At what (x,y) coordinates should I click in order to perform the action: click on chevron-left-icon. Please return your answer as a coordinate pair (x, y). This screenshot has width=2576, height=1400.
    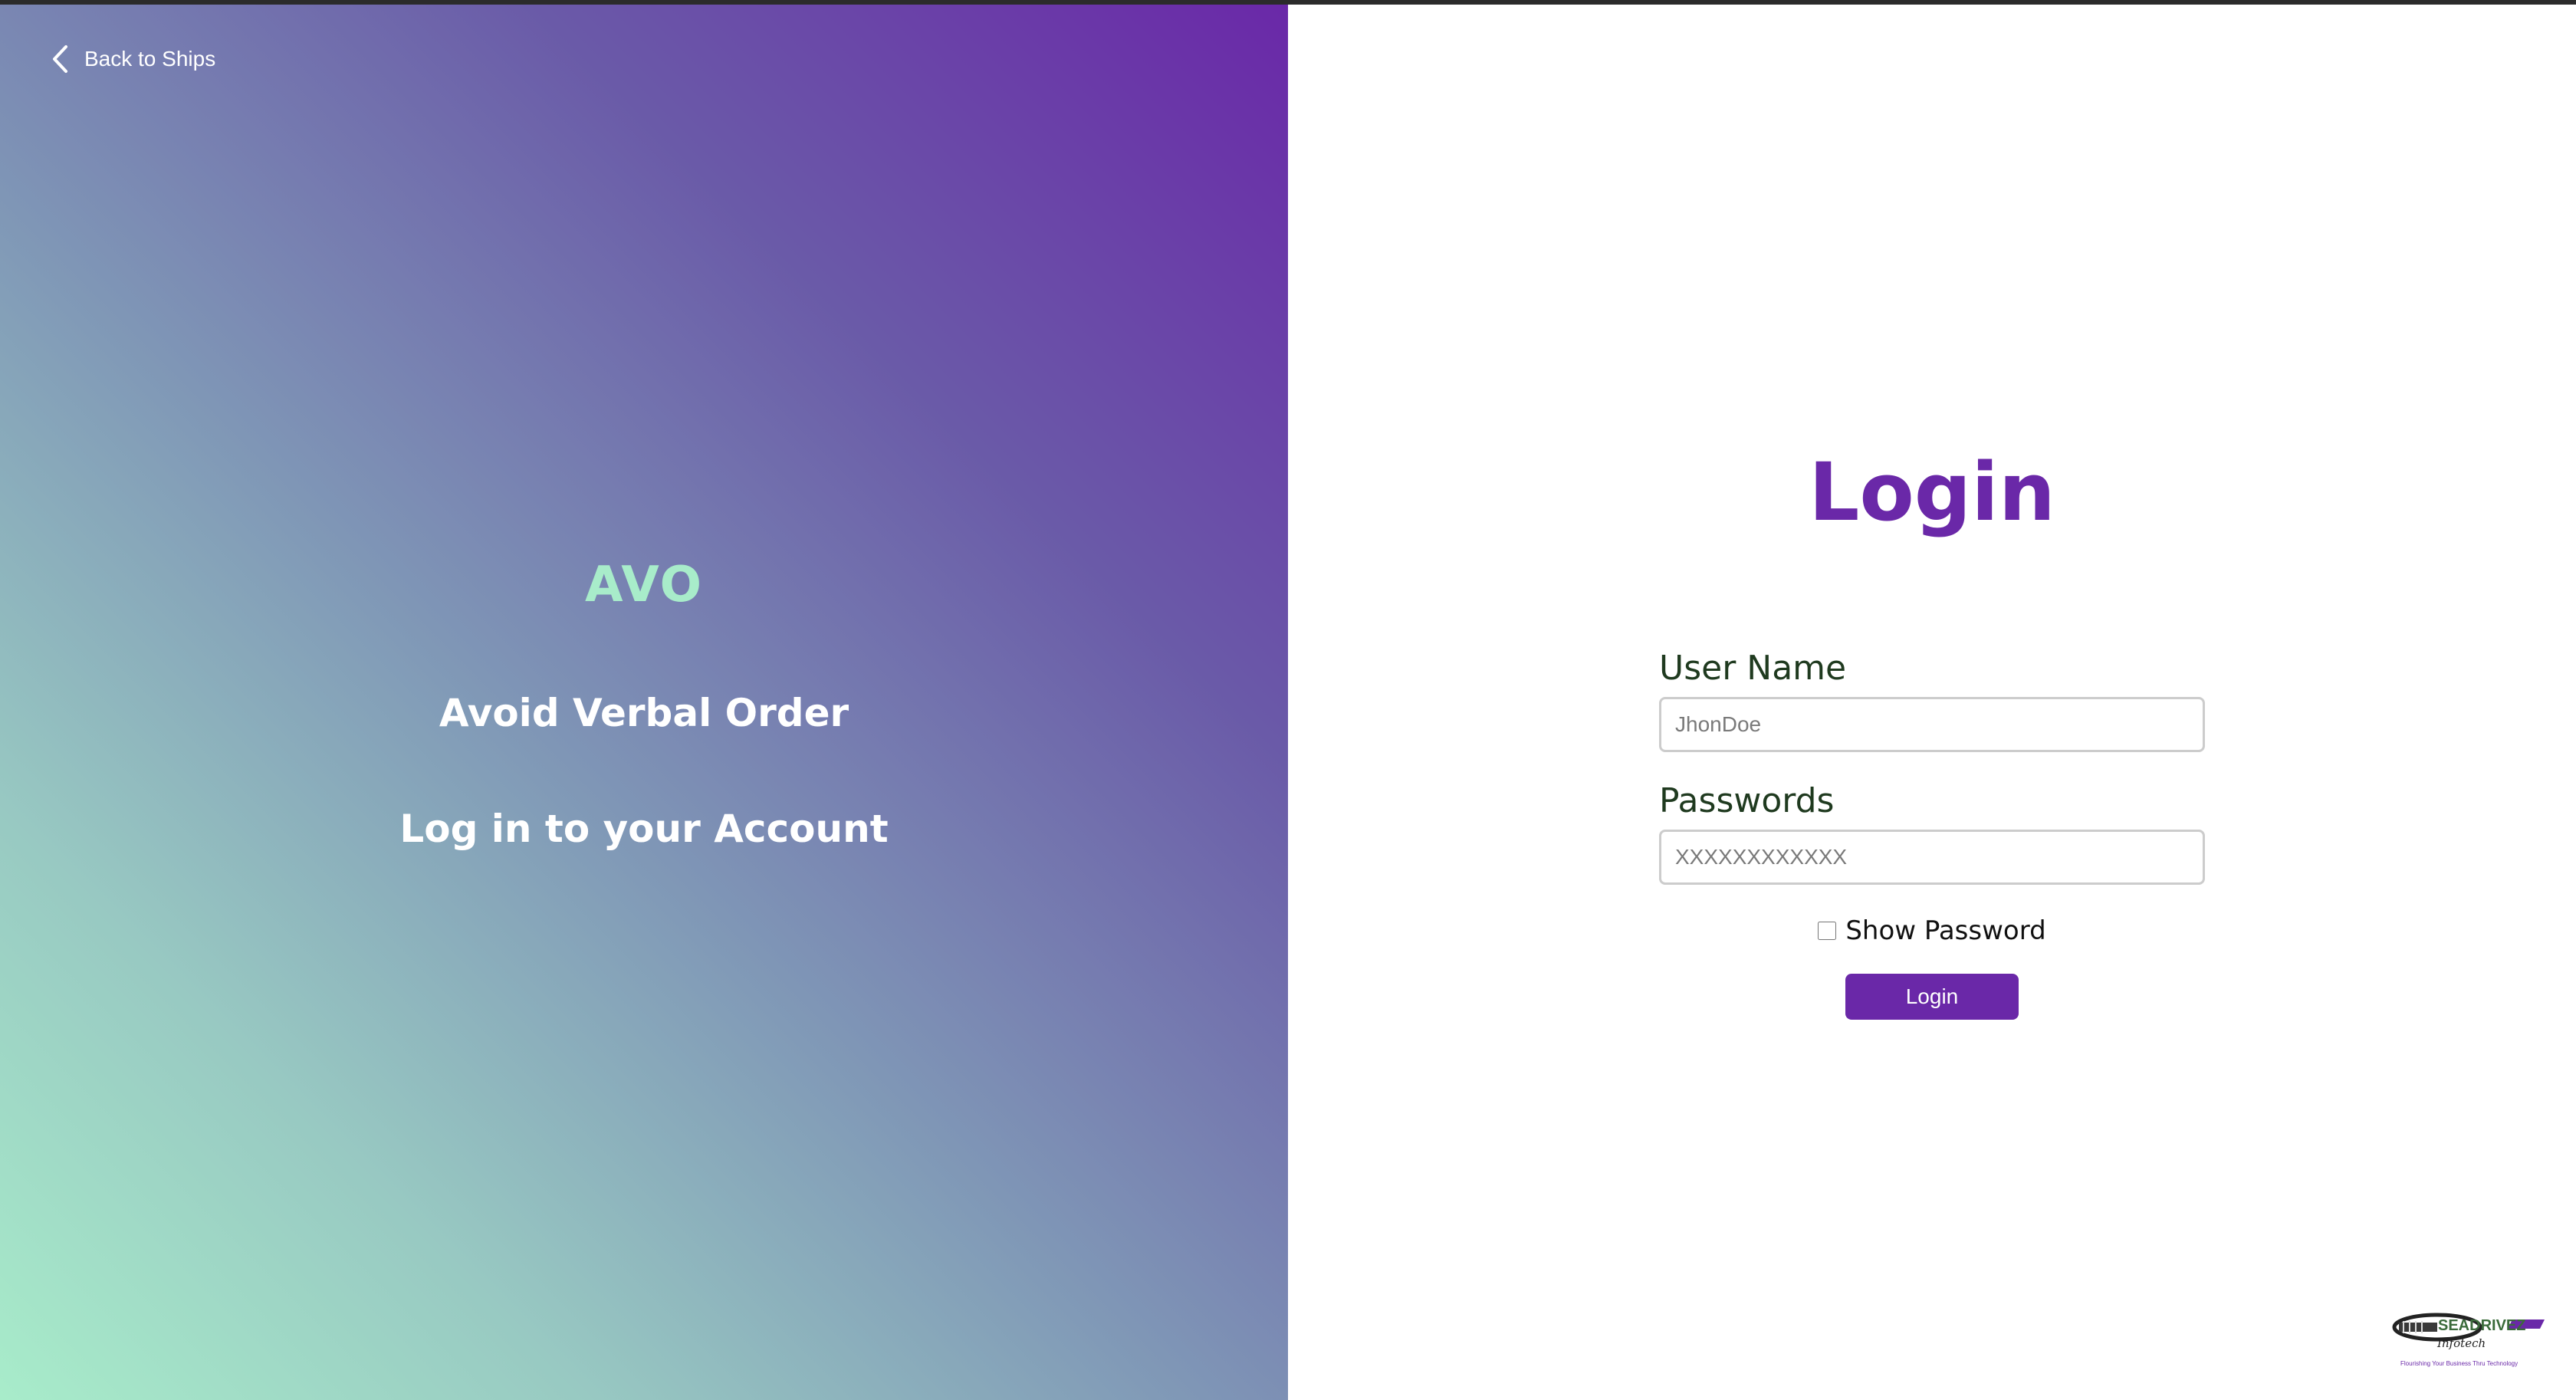
    Looking at the image, I should click on (60, 59).